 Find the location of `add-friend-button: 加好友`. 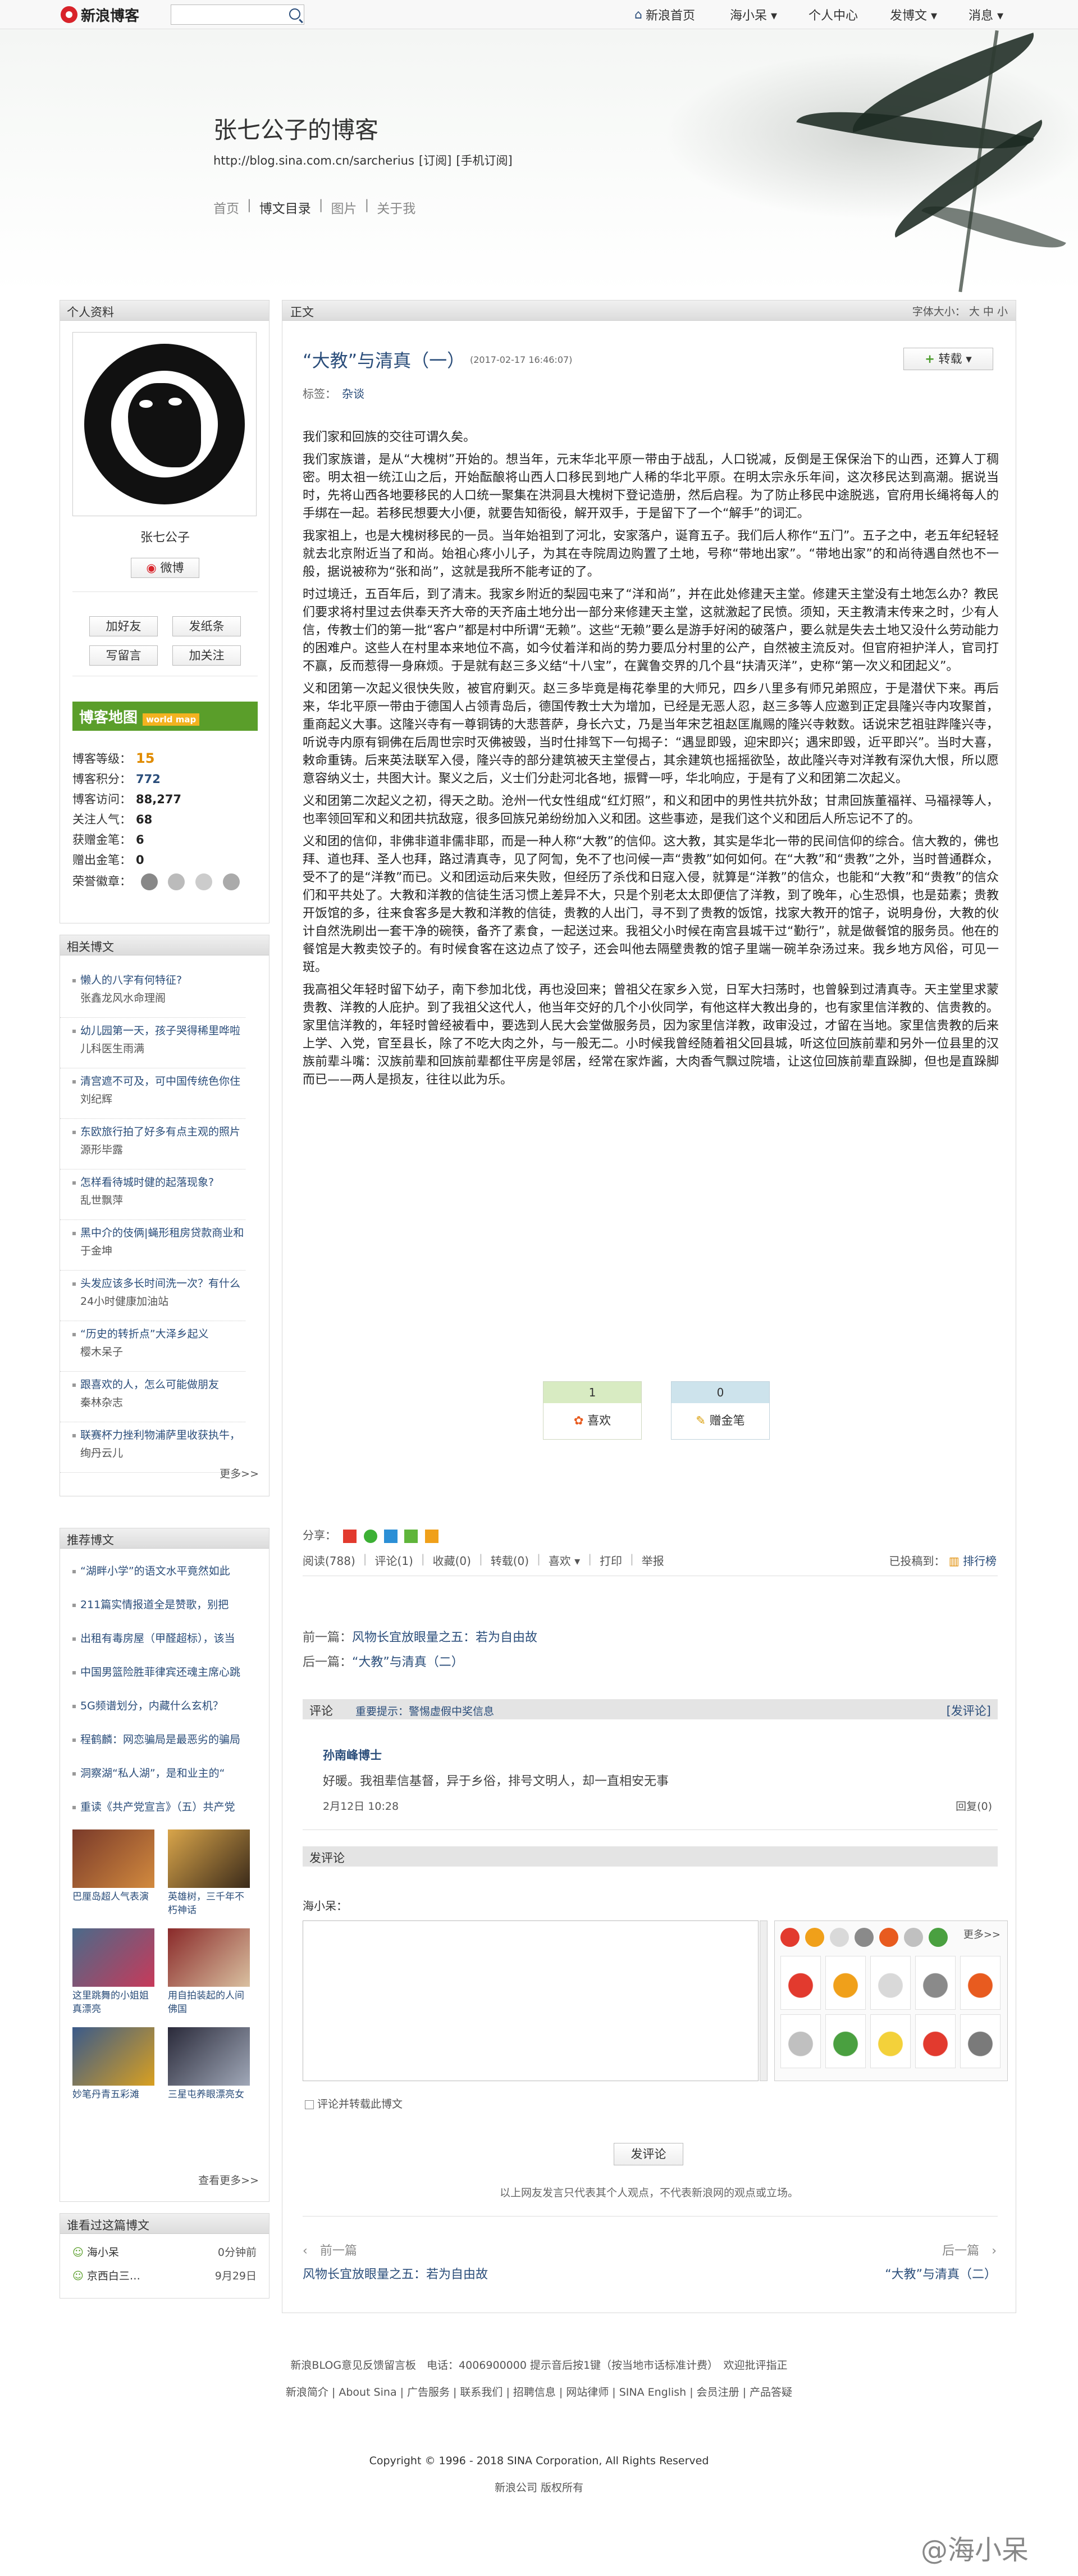

add-friend-button: 加好友 is located at coordinates (123, 626).